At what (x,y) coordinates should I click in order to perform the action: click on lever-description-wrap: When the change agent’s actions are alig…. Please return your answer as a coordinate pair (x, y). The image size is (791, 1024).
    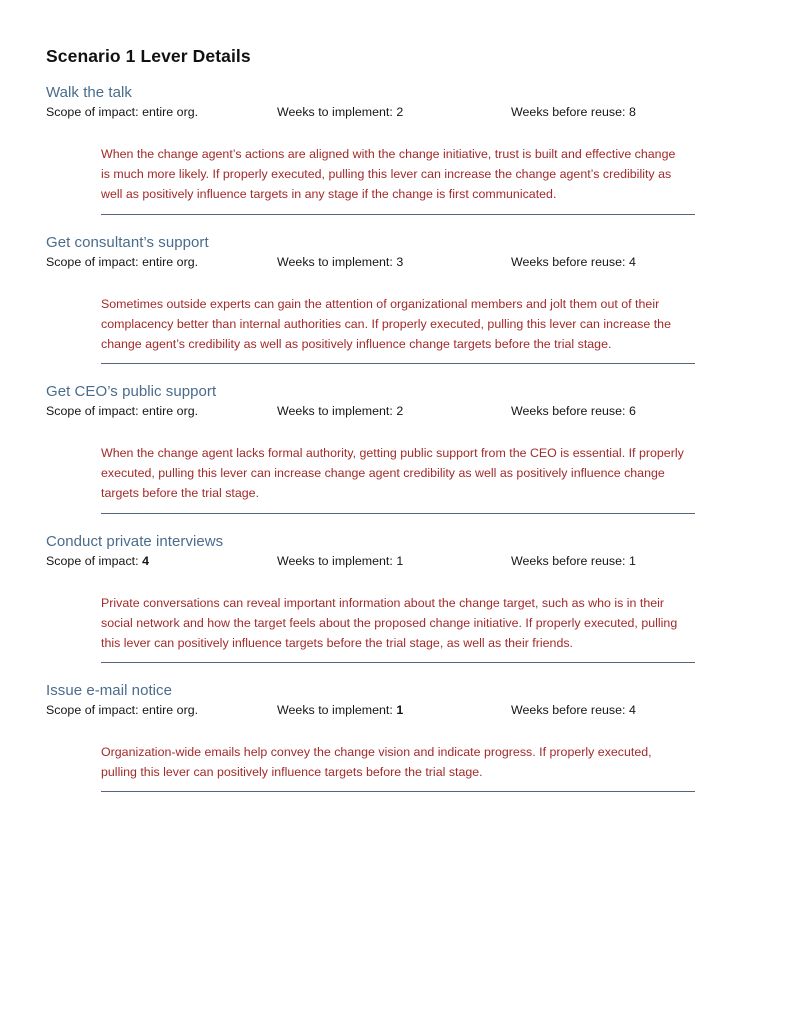
    Looking at the image, I should click on (395, 163).